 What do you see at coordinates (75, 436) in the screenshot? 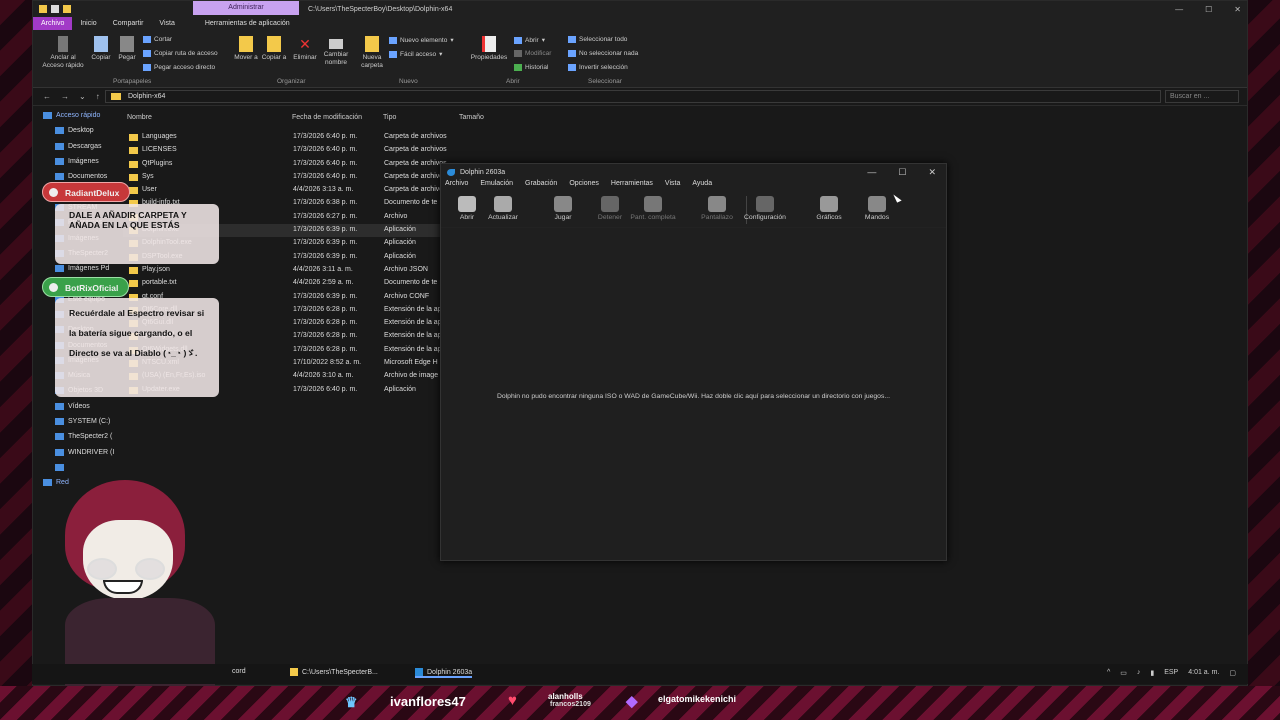
I see `nav-item: TheSpecter2 (` at bounding box center [75, 436].